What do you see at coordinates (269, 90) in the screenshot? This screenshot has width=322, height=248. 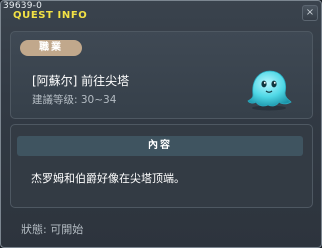 I see `blue-ghost-icon` at bounding box center [269, 90].